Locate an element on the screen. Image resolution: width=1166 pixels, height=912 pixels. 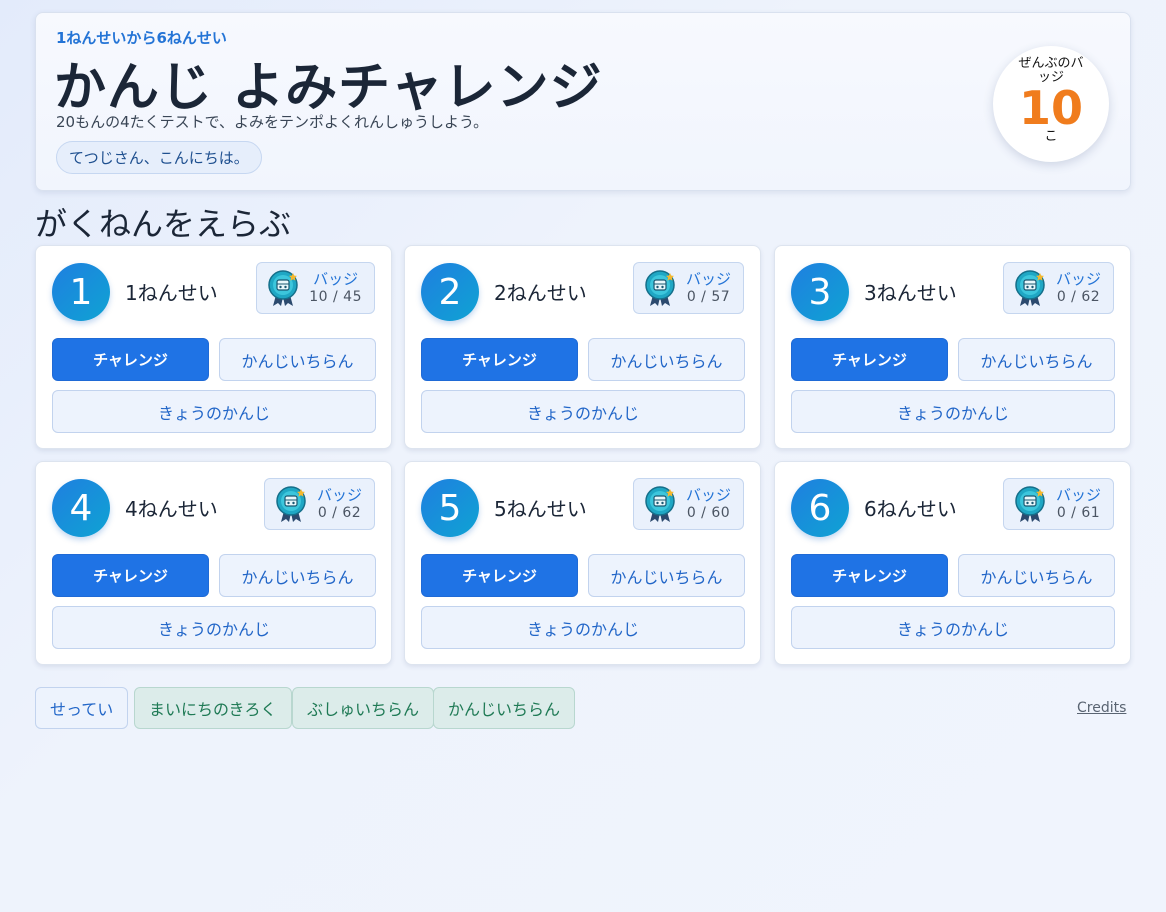
grade-card-6: 6 6ねんせい バッジ 0 / 61 チャレンジ かんじいちらん きょうのかんじ is located at coordinates (952, 563).